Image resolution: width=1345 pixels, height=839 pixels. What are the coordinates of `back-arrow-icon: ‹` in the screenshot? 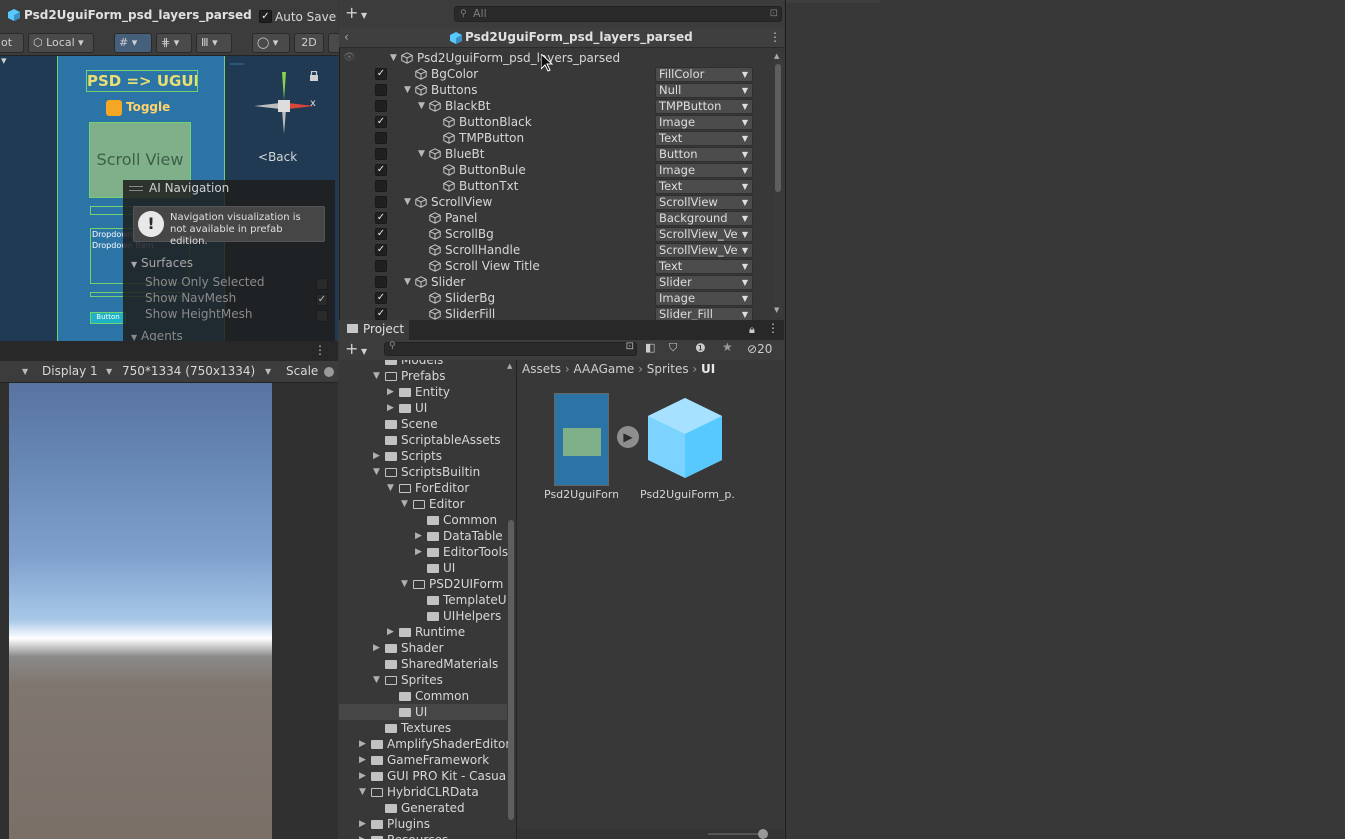 It's located at (346, 37).